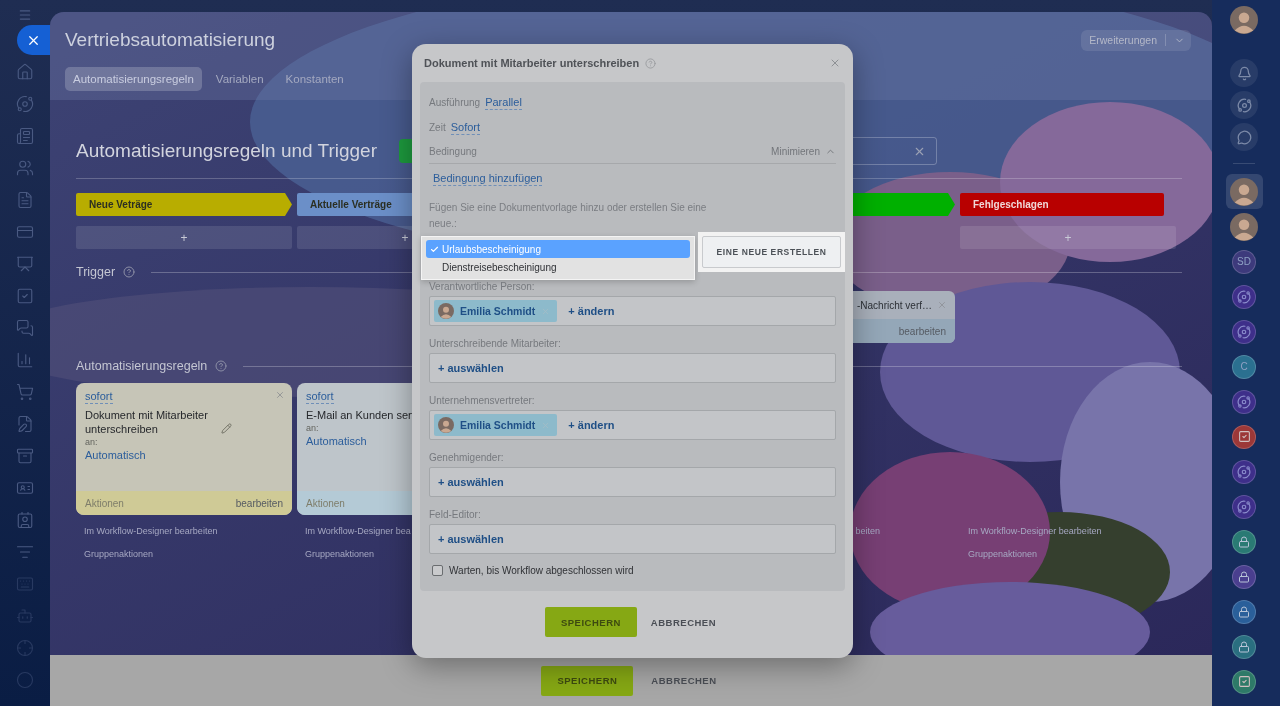 The image size is (1280, 706). I want to click on stage-link: Im Workflow-Designer bearbeiten, so click(151, 531).